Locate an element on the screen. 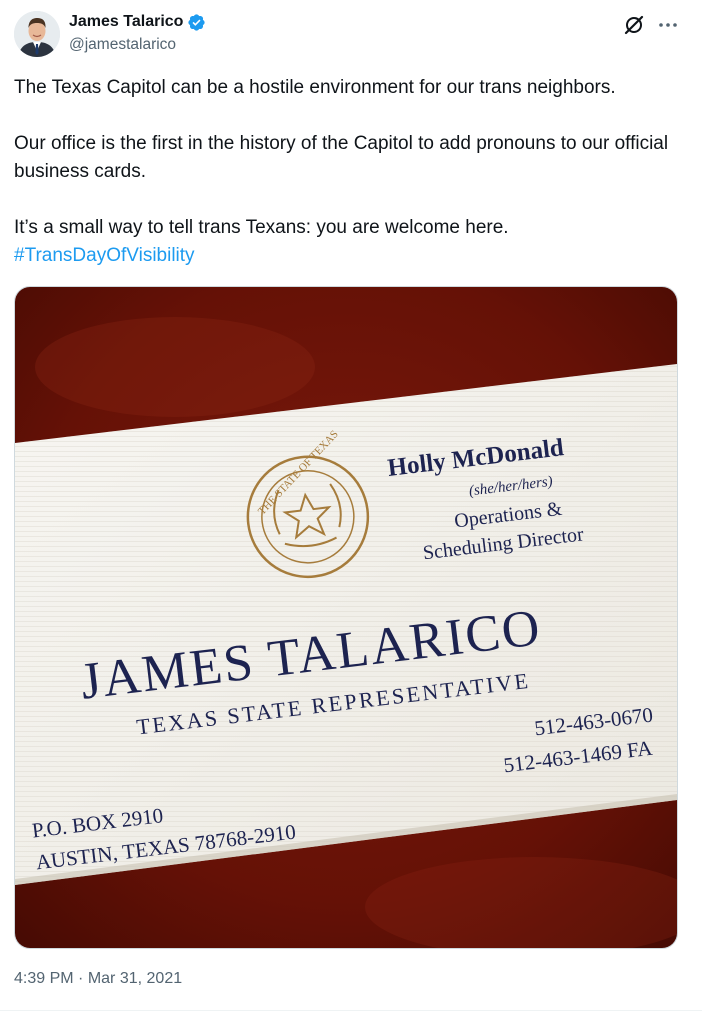 Image resolution: width=702 pixels, height=1024 pixels. divider is located at coordinates (351, 1010).